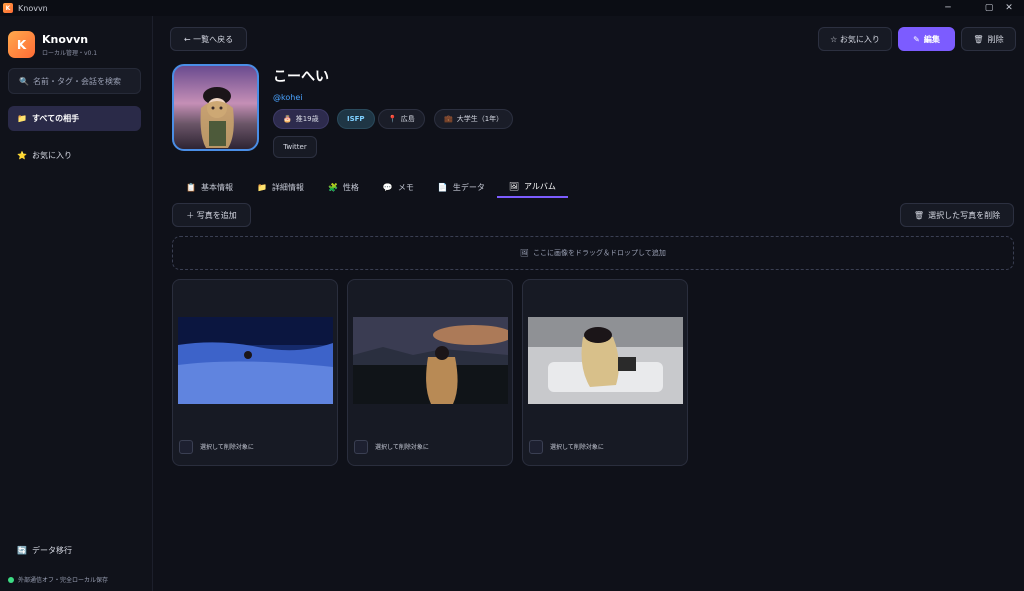  What do you see at coordinates (931, 39) in the screenshot?
I see `edit-label: 編集` at bounding box center [931, 39].